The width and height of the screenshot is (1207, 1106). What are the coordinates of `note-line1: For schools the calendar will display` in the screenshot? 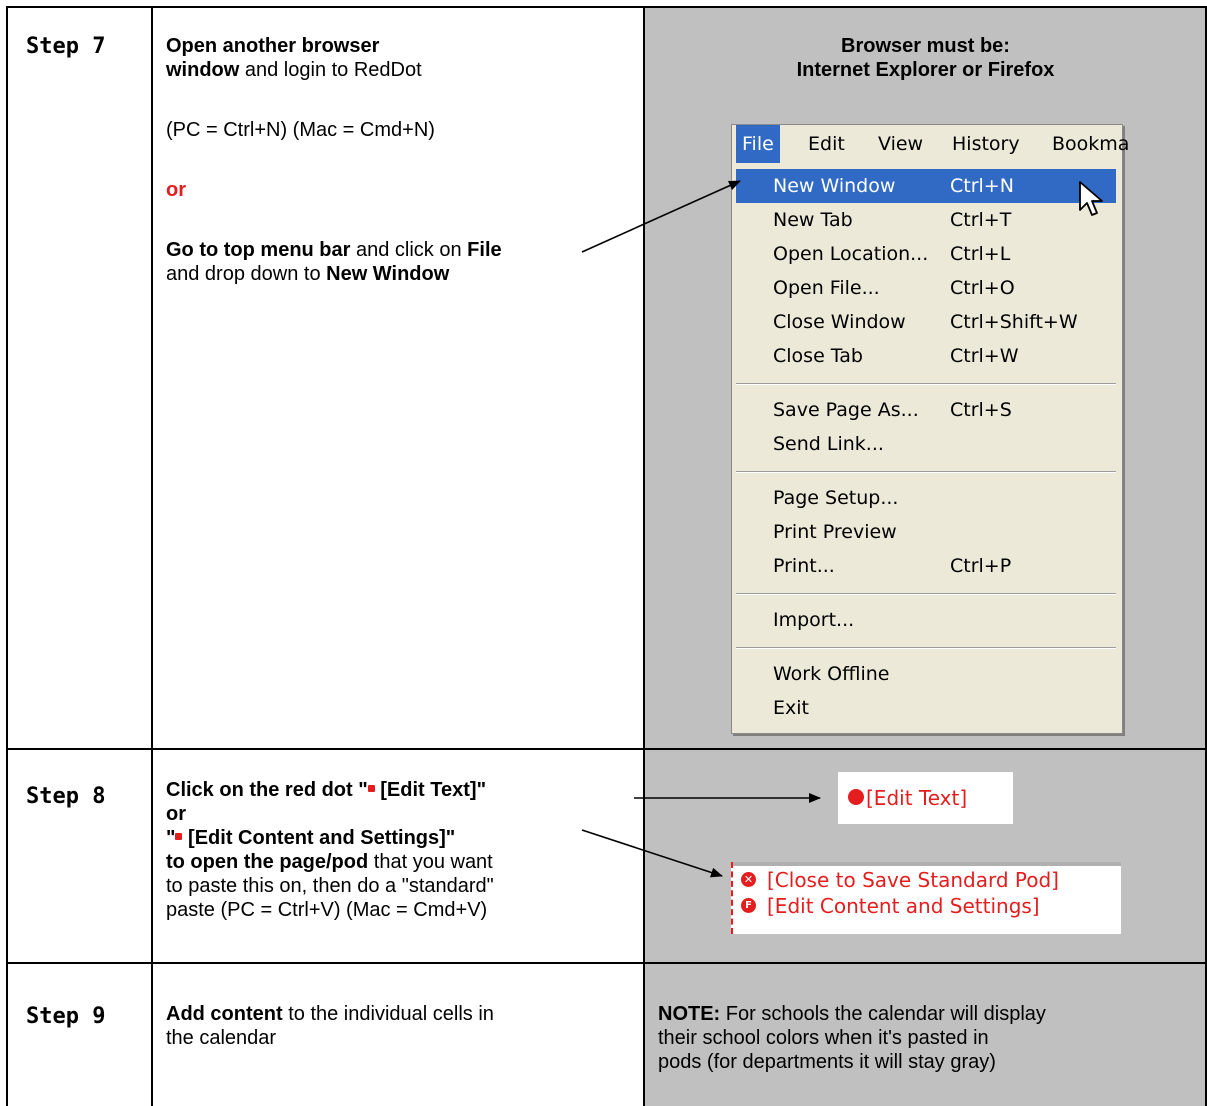 It's located at (883, 1014).